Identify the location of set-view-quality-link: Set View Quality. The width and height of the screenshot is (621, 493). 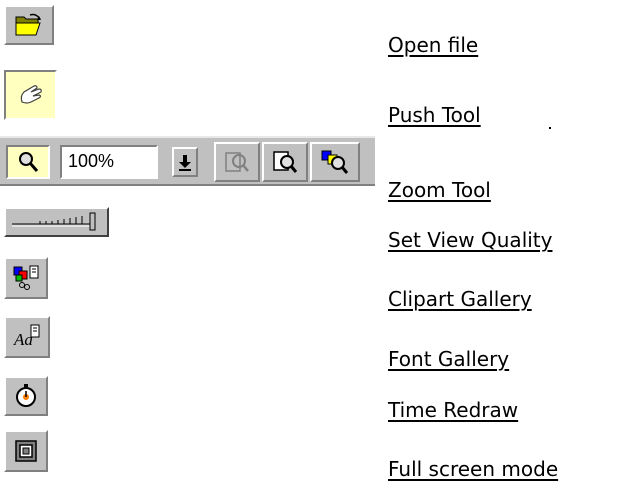
(470, 240).